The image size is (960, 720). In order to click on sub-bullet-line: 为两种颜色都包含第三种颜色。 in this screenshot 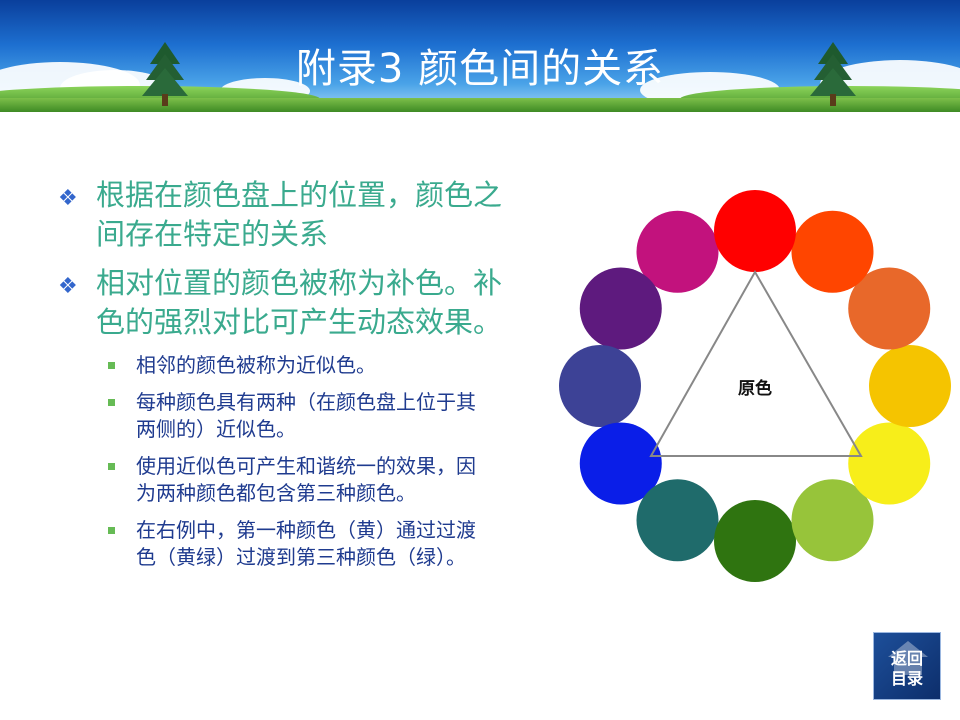, I will do `click(276, 493)`.